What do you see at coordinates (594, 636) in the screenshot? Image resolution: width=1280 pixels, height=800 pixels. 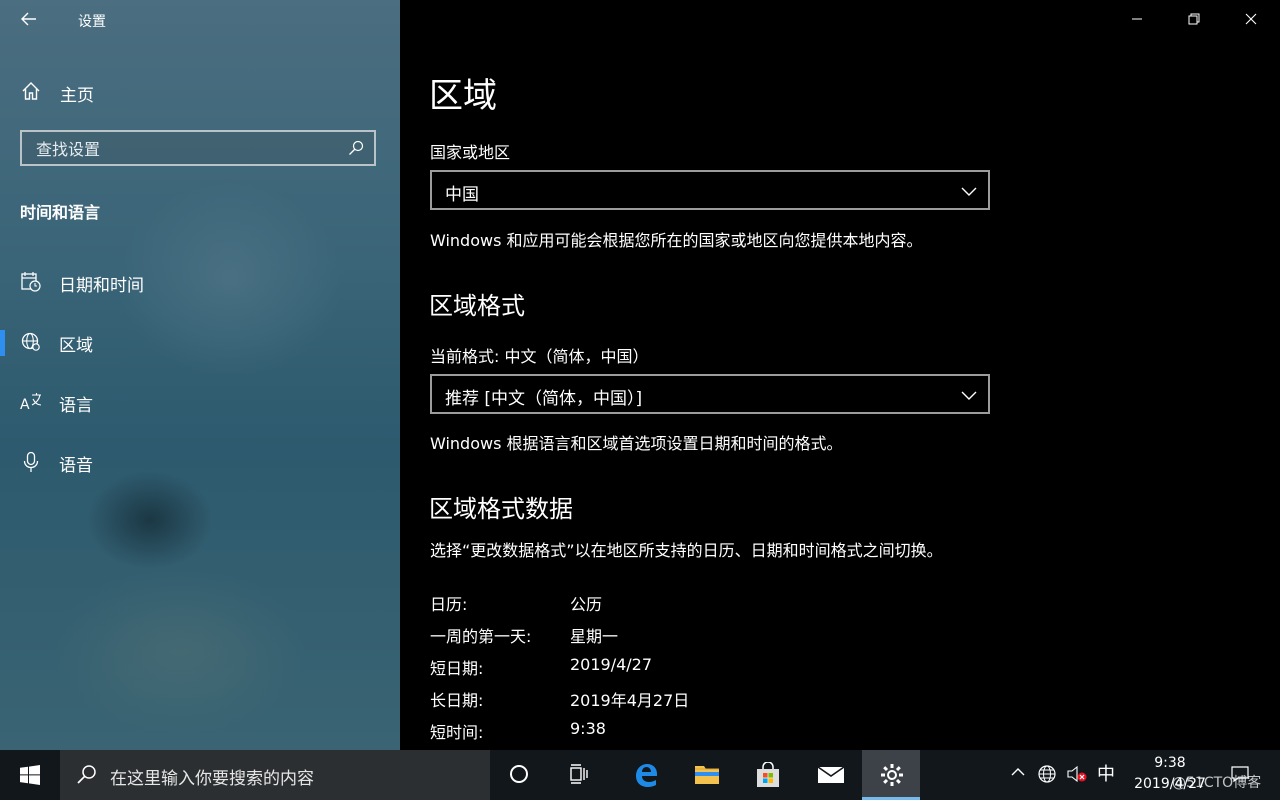 I see `first-day-value: 星期一` at bounding box center [594, 636].